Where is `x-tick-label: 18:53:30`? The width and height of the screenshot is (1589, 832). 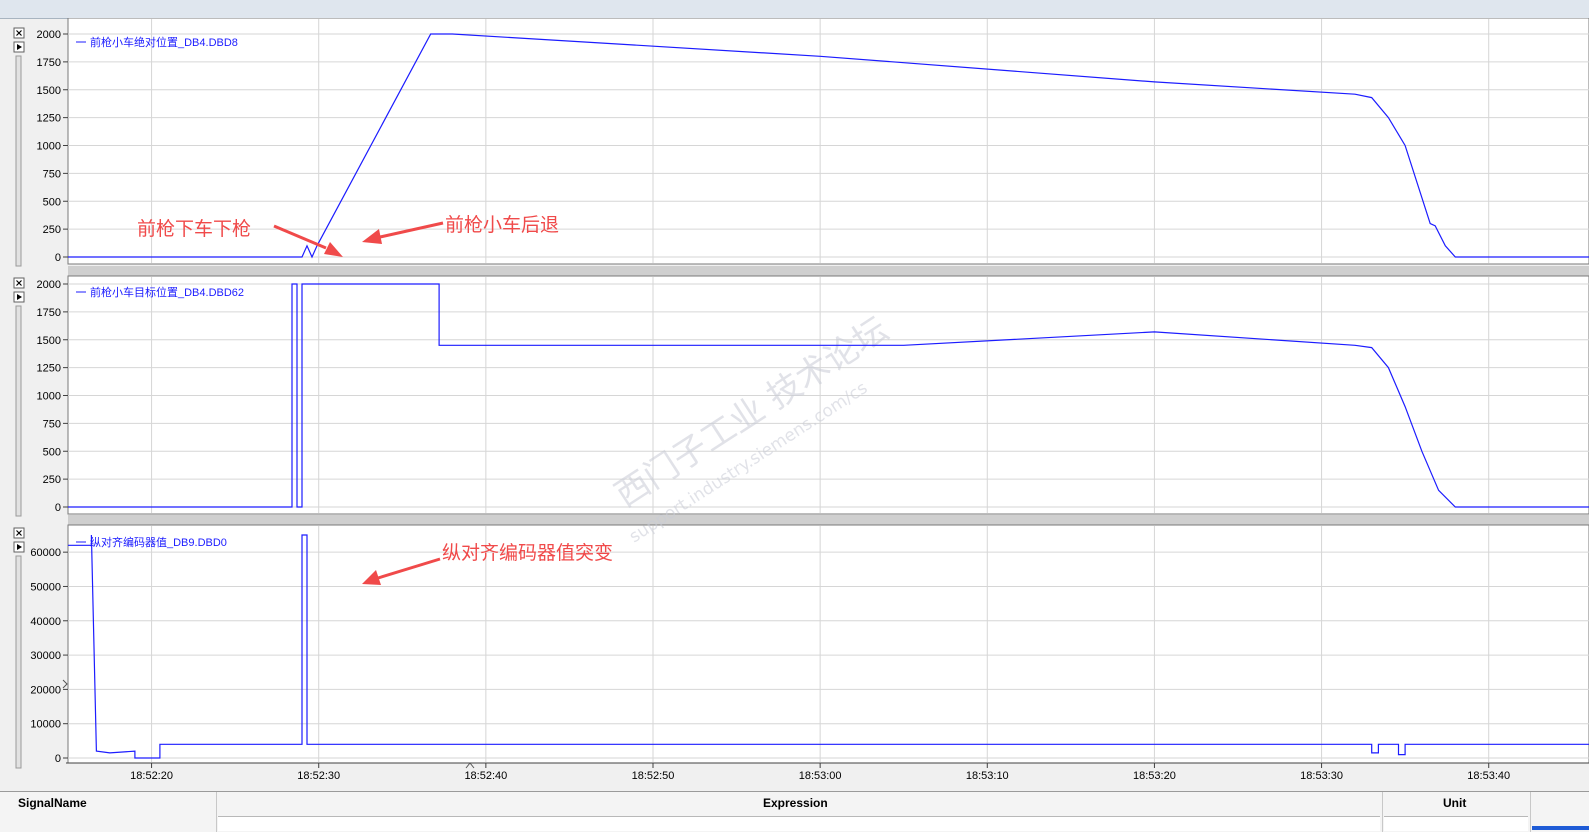
x-tick-label: 18:53:30 is located at coordinates (1321, 776).